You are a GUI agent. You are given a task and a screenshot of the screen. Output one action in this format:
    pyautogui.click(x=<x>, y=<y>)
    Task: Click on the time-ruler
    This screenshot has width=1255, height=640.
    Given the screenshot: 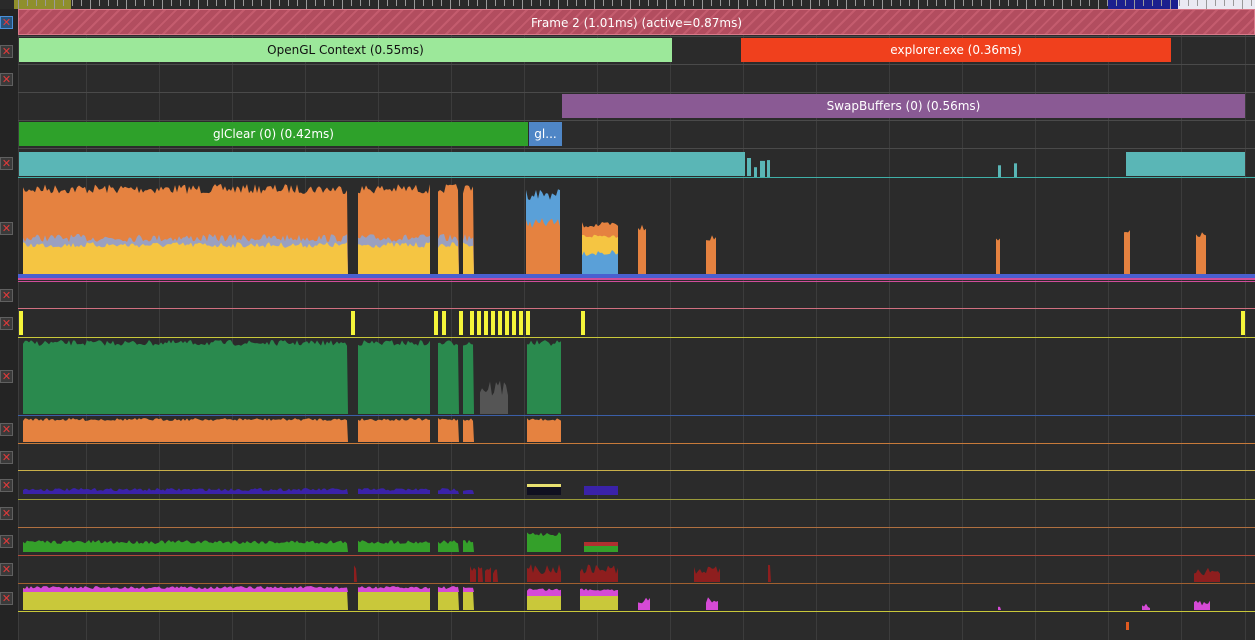 What is the action you would take?
    pyautogui.click(x=627, y=4)
    